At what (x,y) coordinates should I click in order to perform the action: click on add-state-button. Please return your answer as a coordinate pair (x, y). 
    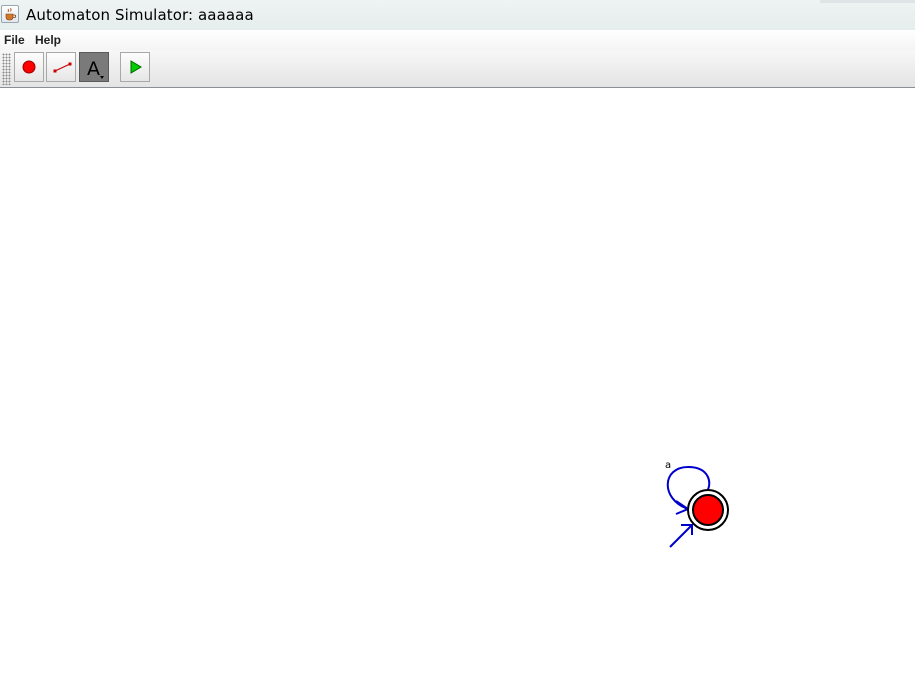
    Looking at the image, I should click on (29, 67).